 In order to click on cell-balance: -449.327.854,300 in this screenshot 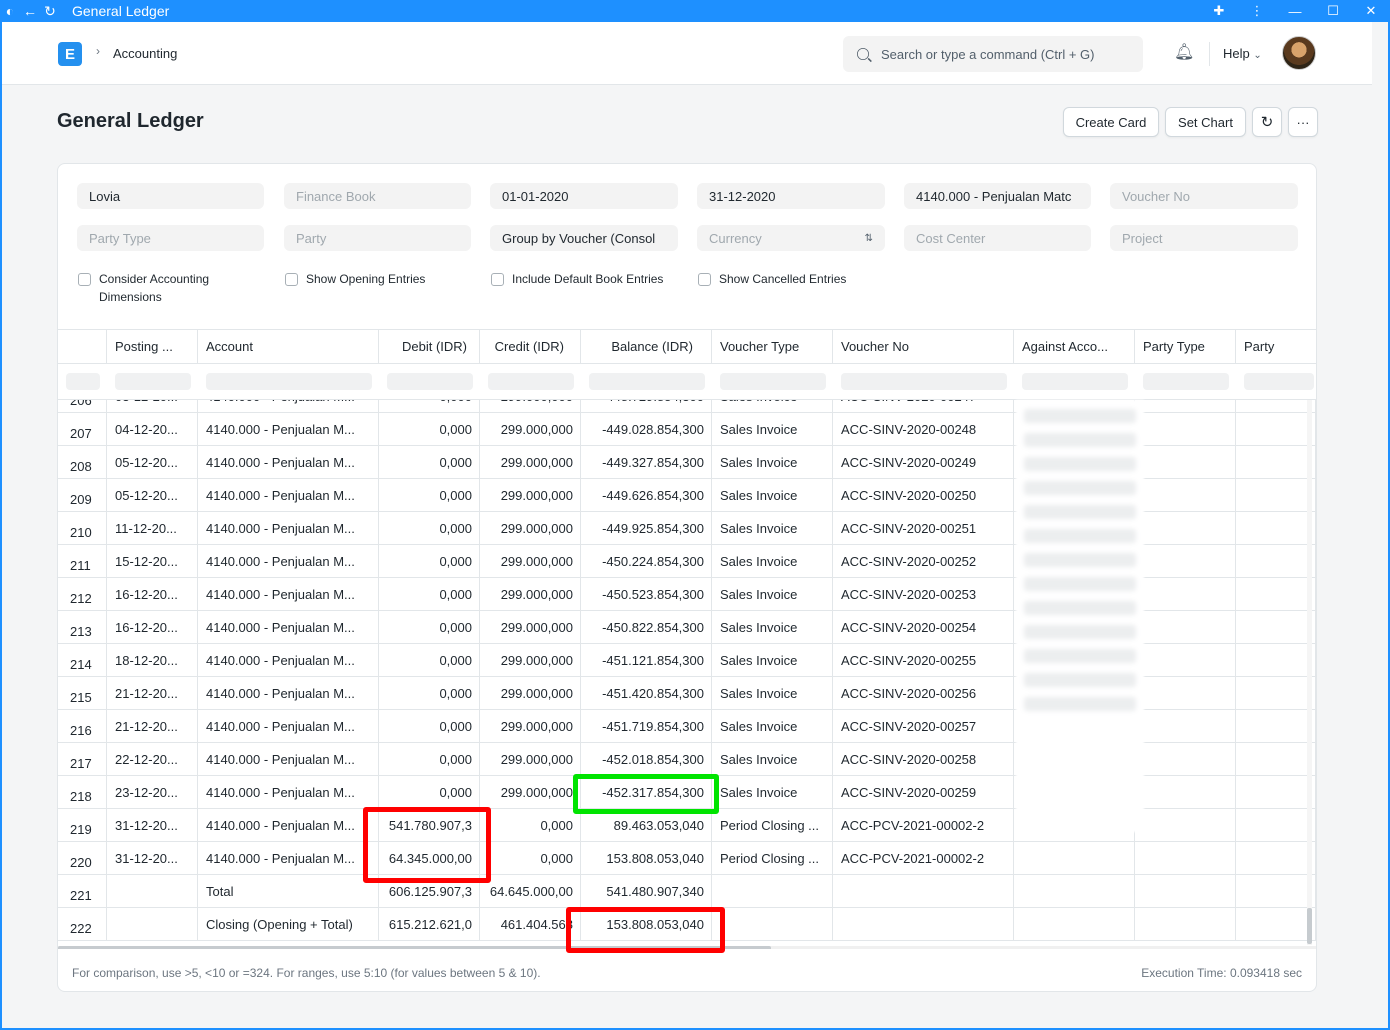, I will do `click(646, 462)`.